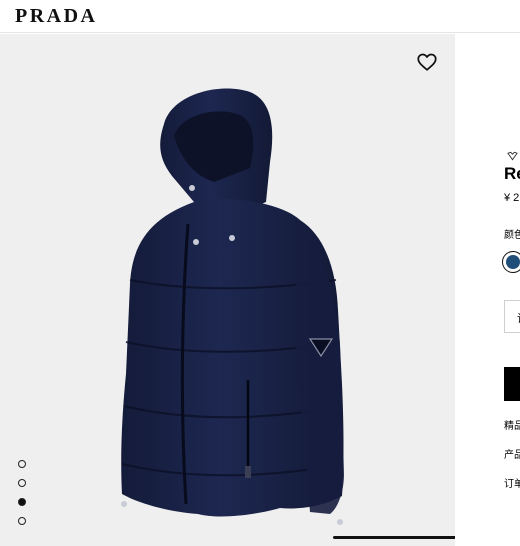 The image size is (520, 546). What do you see at coordinates (512, 235) in the screenshot?
I see `color-label: 颜色` at bounding box center [512, 235].